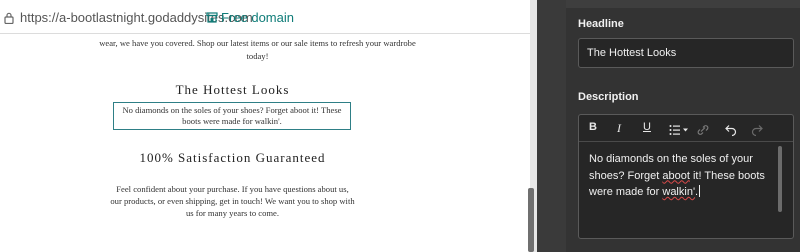  I want to click on section-title-satisfaction: 100% Satisfaction Guaranteed, so click(232, 158).